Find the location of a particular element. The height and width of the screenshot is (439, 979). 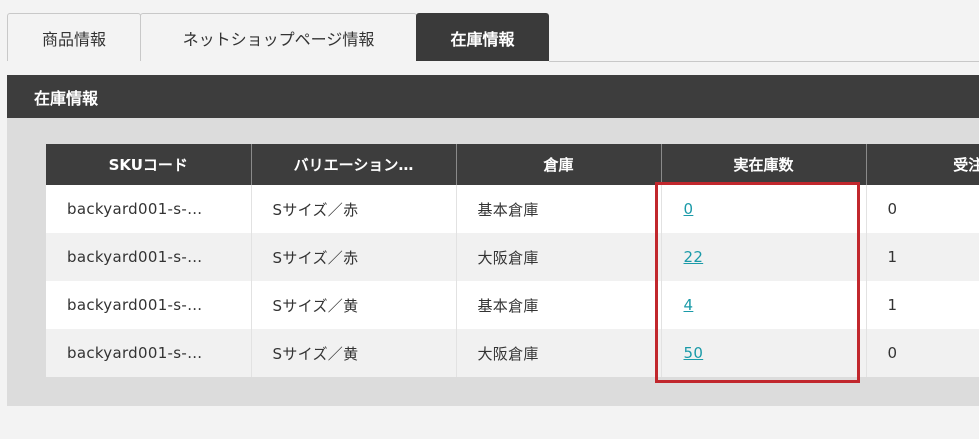

stock-cell: 22 is located at coordinates (764, 257).